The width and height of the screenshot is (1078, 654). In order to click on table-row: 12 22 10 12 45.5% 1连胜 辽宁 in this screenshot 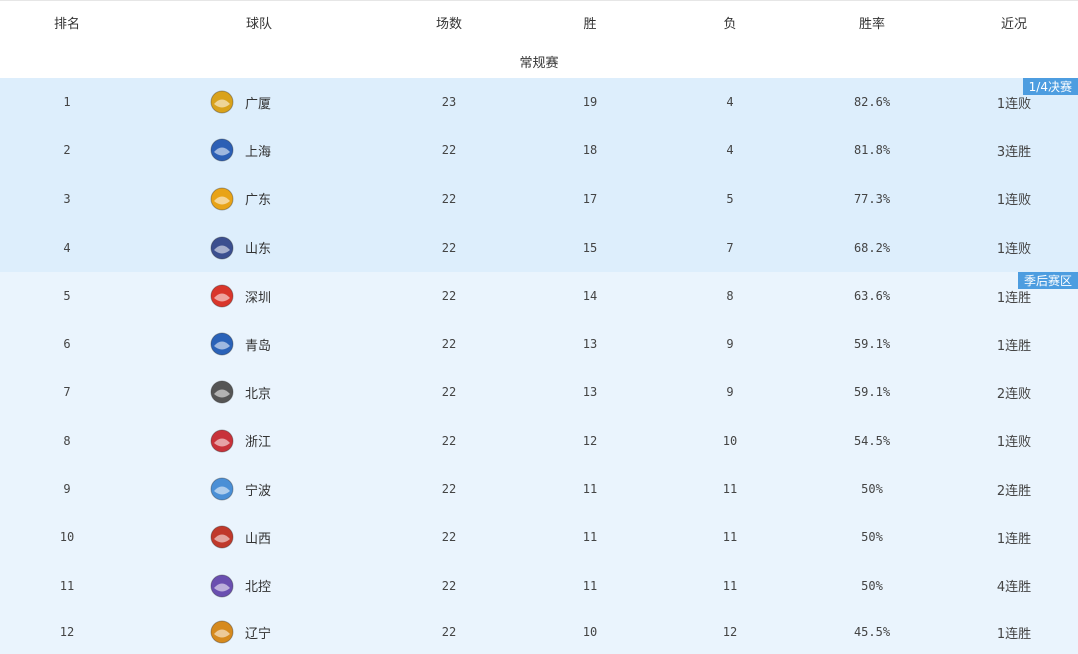, I will do `click(539, 632)`.